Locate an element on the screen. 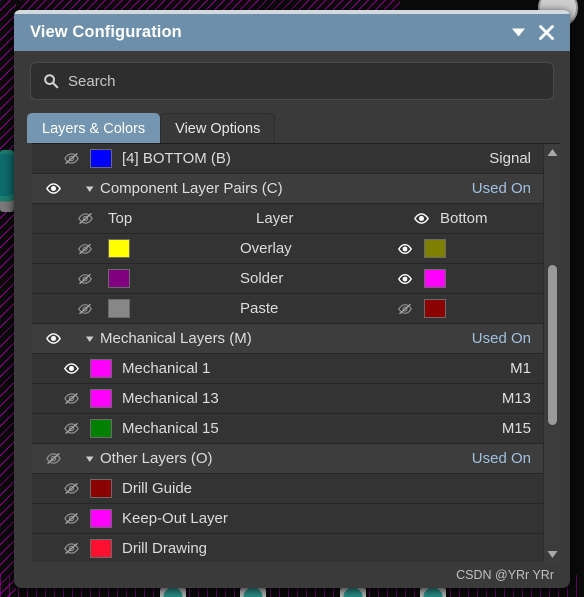  search-icon is located at coordinates (51, 81).